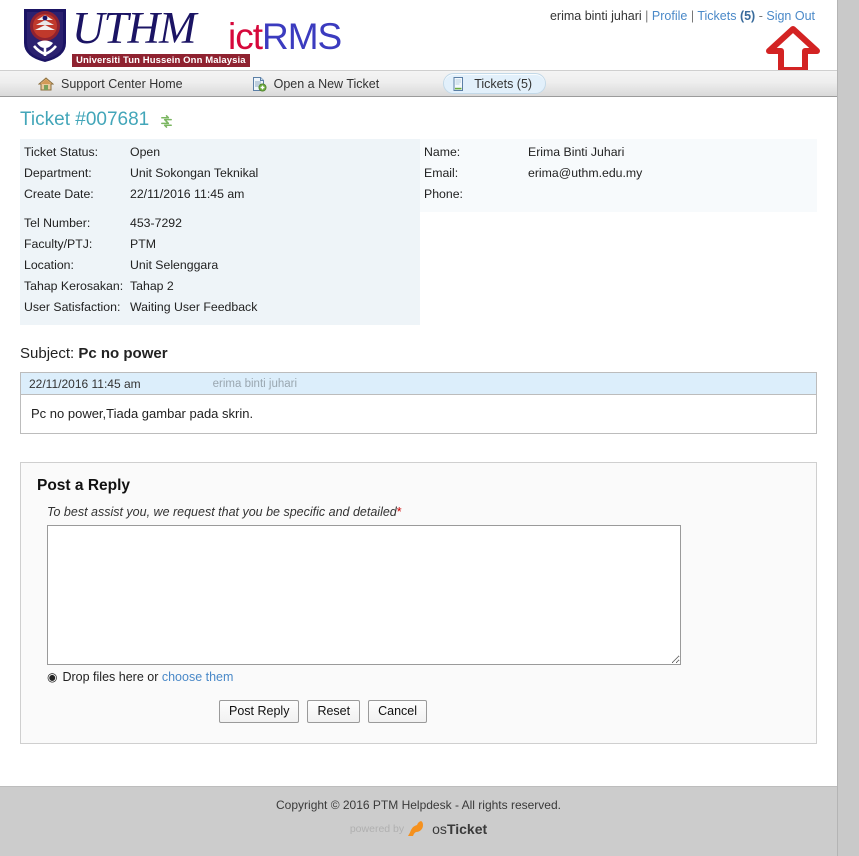  I want to click on home-icon, so click(46, 83).